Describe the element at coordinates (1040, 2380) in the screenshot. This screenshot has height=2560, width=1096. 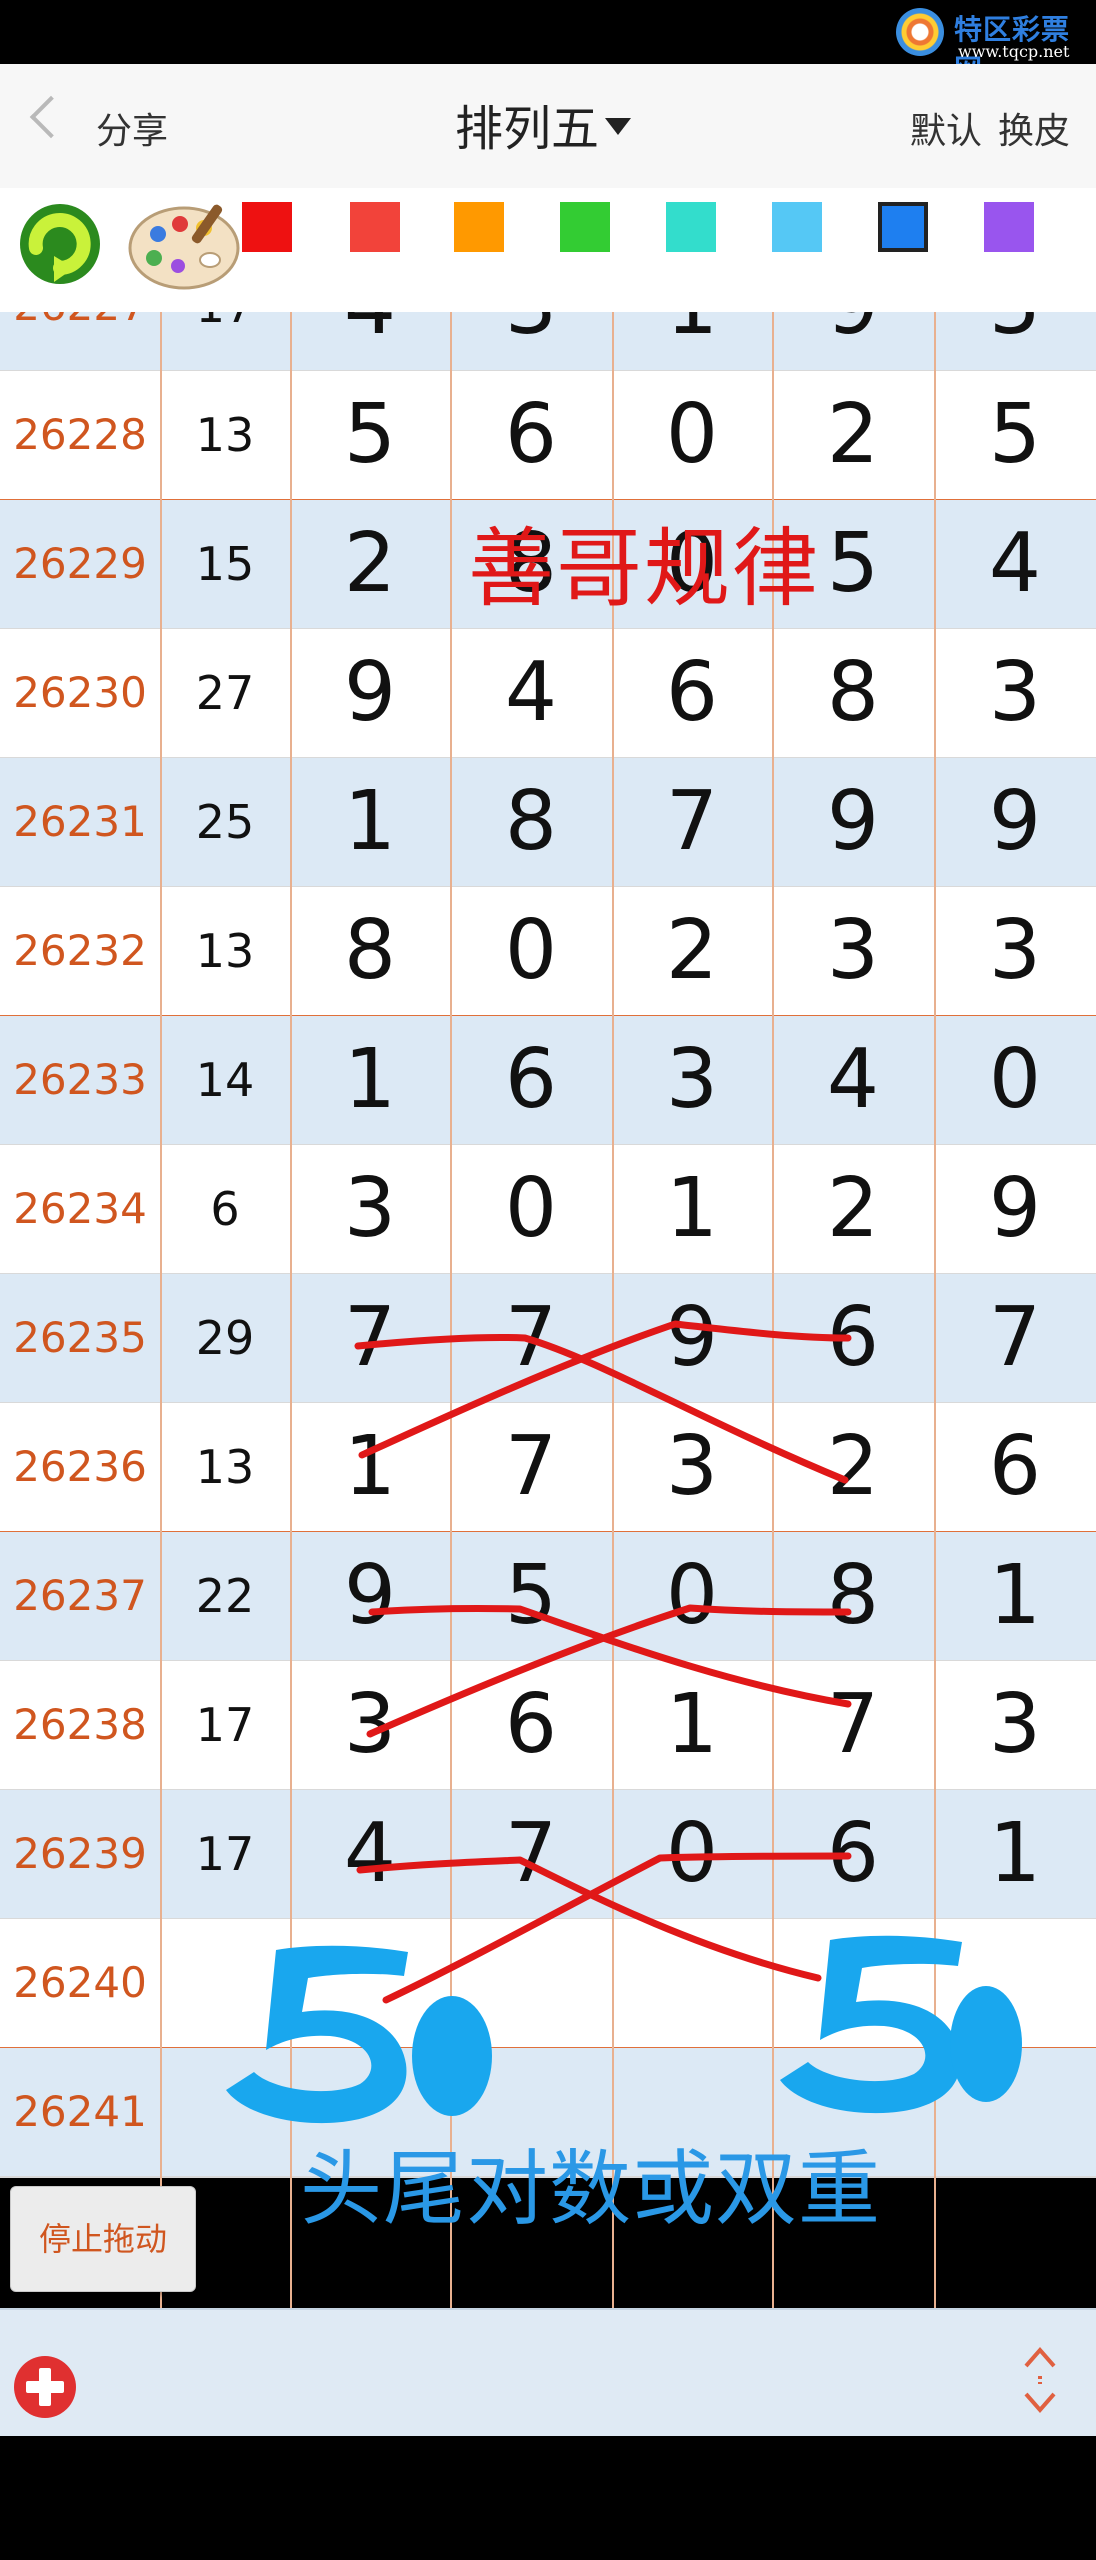
I see `expand-vertical-icon` at that location.